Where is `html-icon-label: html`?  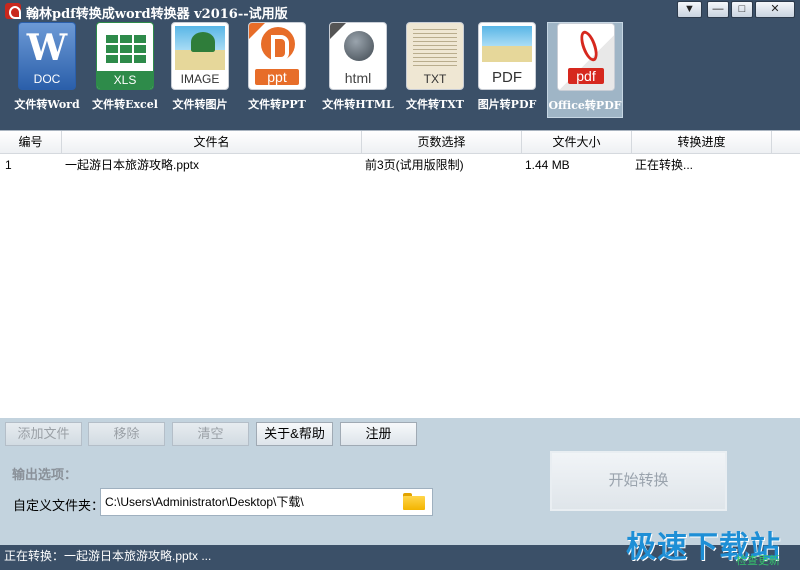
html-icon-label: html is located at coordinates (358, 78).